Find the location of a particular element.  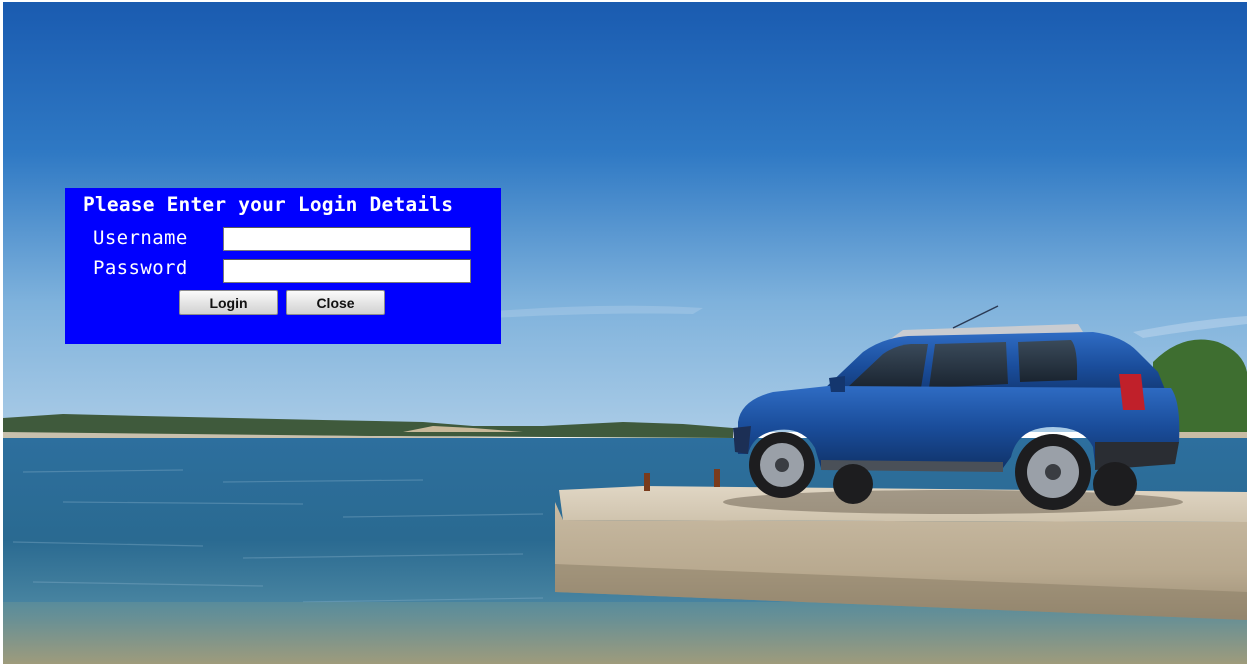

username-label: Username is located at coordinates (140, 238).